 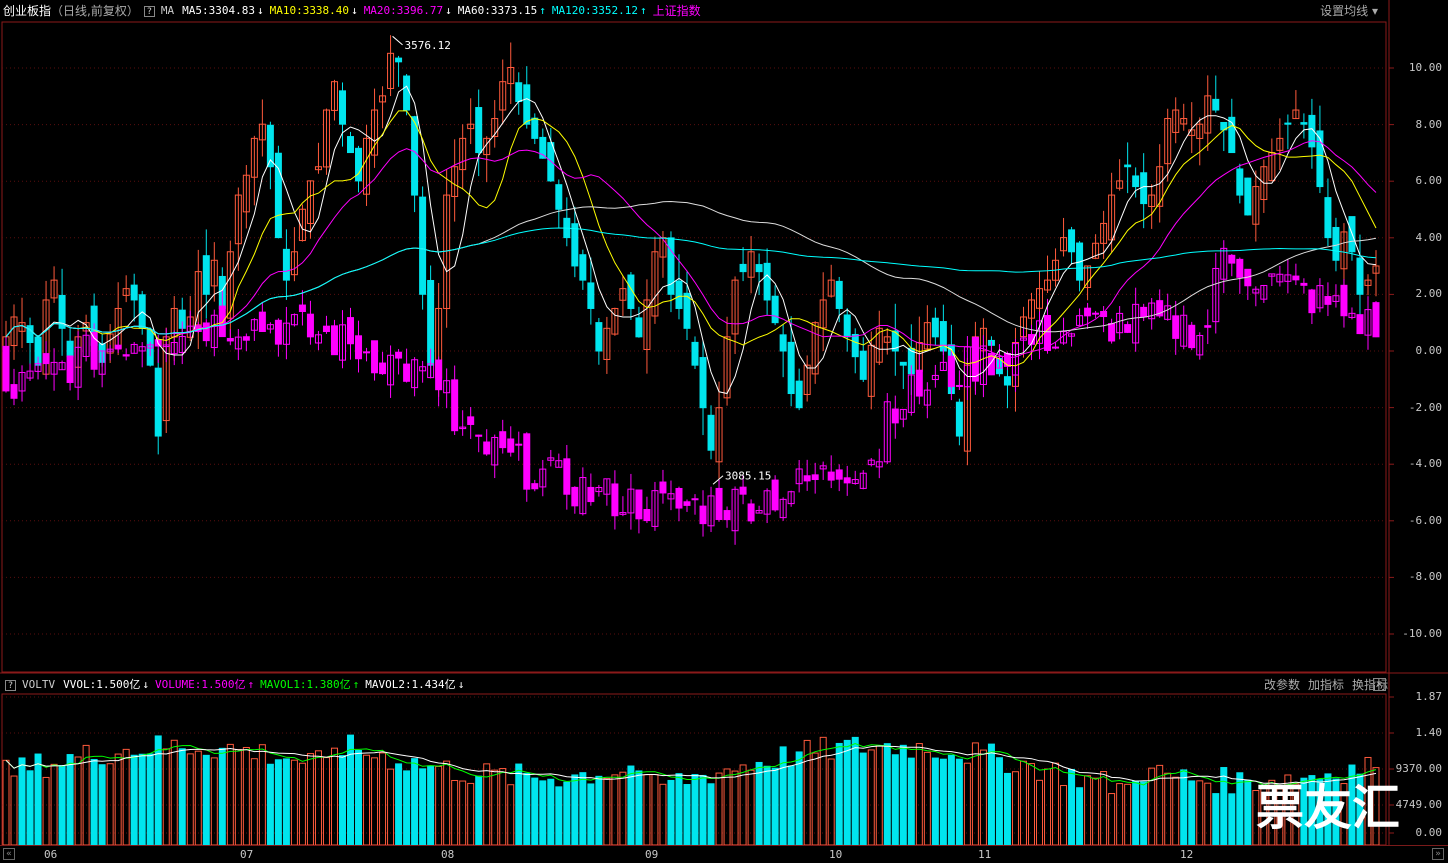 What do you see at coordinates (408, 11) in the screenshot?
I see `ma-value-2: MA20:3396.77 ↓` at bounding box center [408, 11].